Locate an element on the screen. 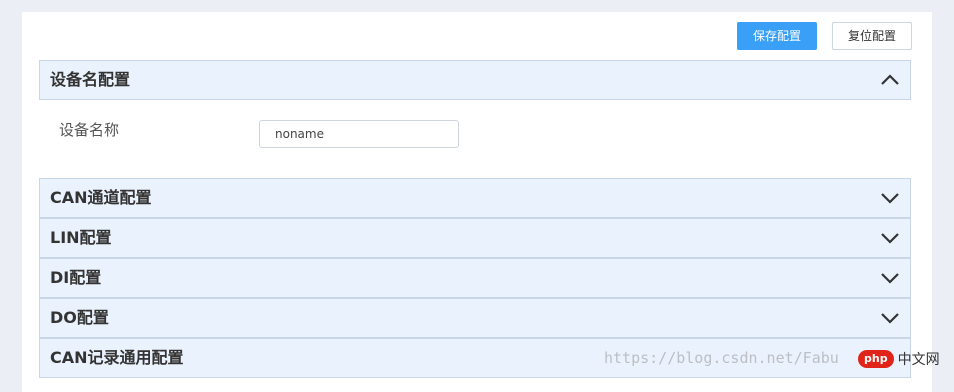  device-name-input is located at coordinates (359, 134).